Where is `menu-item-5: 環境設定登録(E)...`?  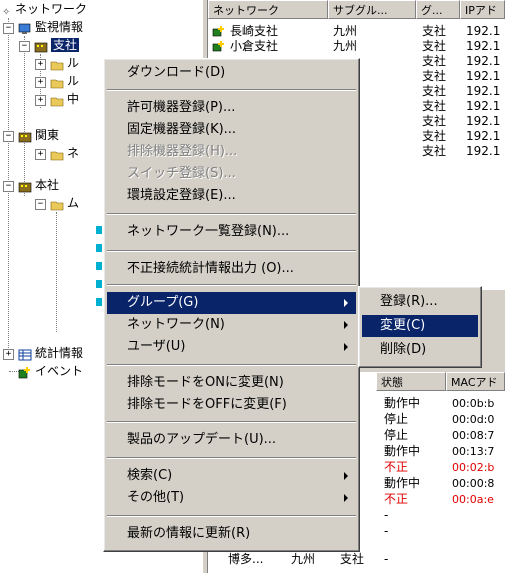
menu-item-5: 環境設定登録(E)... is located at coordinates (231, 196).